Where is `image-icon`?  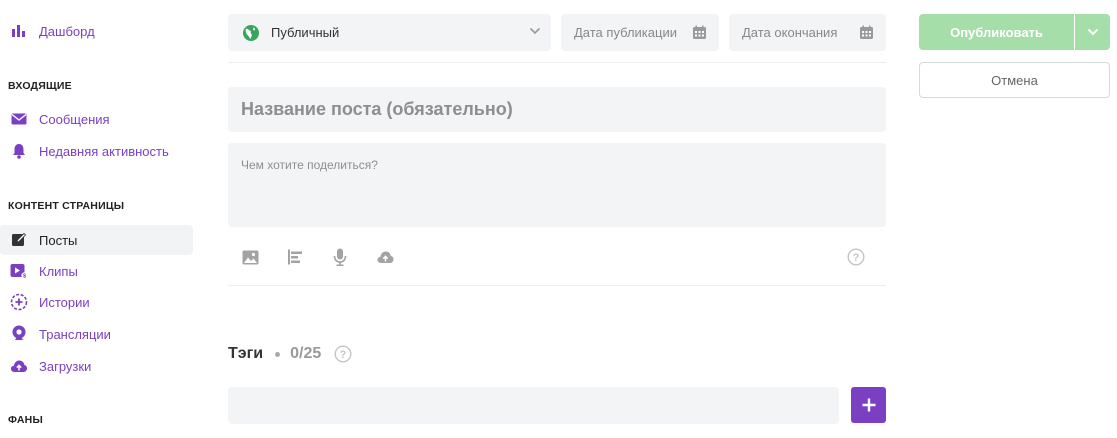
image-icon is located at coordinates (250, 257).